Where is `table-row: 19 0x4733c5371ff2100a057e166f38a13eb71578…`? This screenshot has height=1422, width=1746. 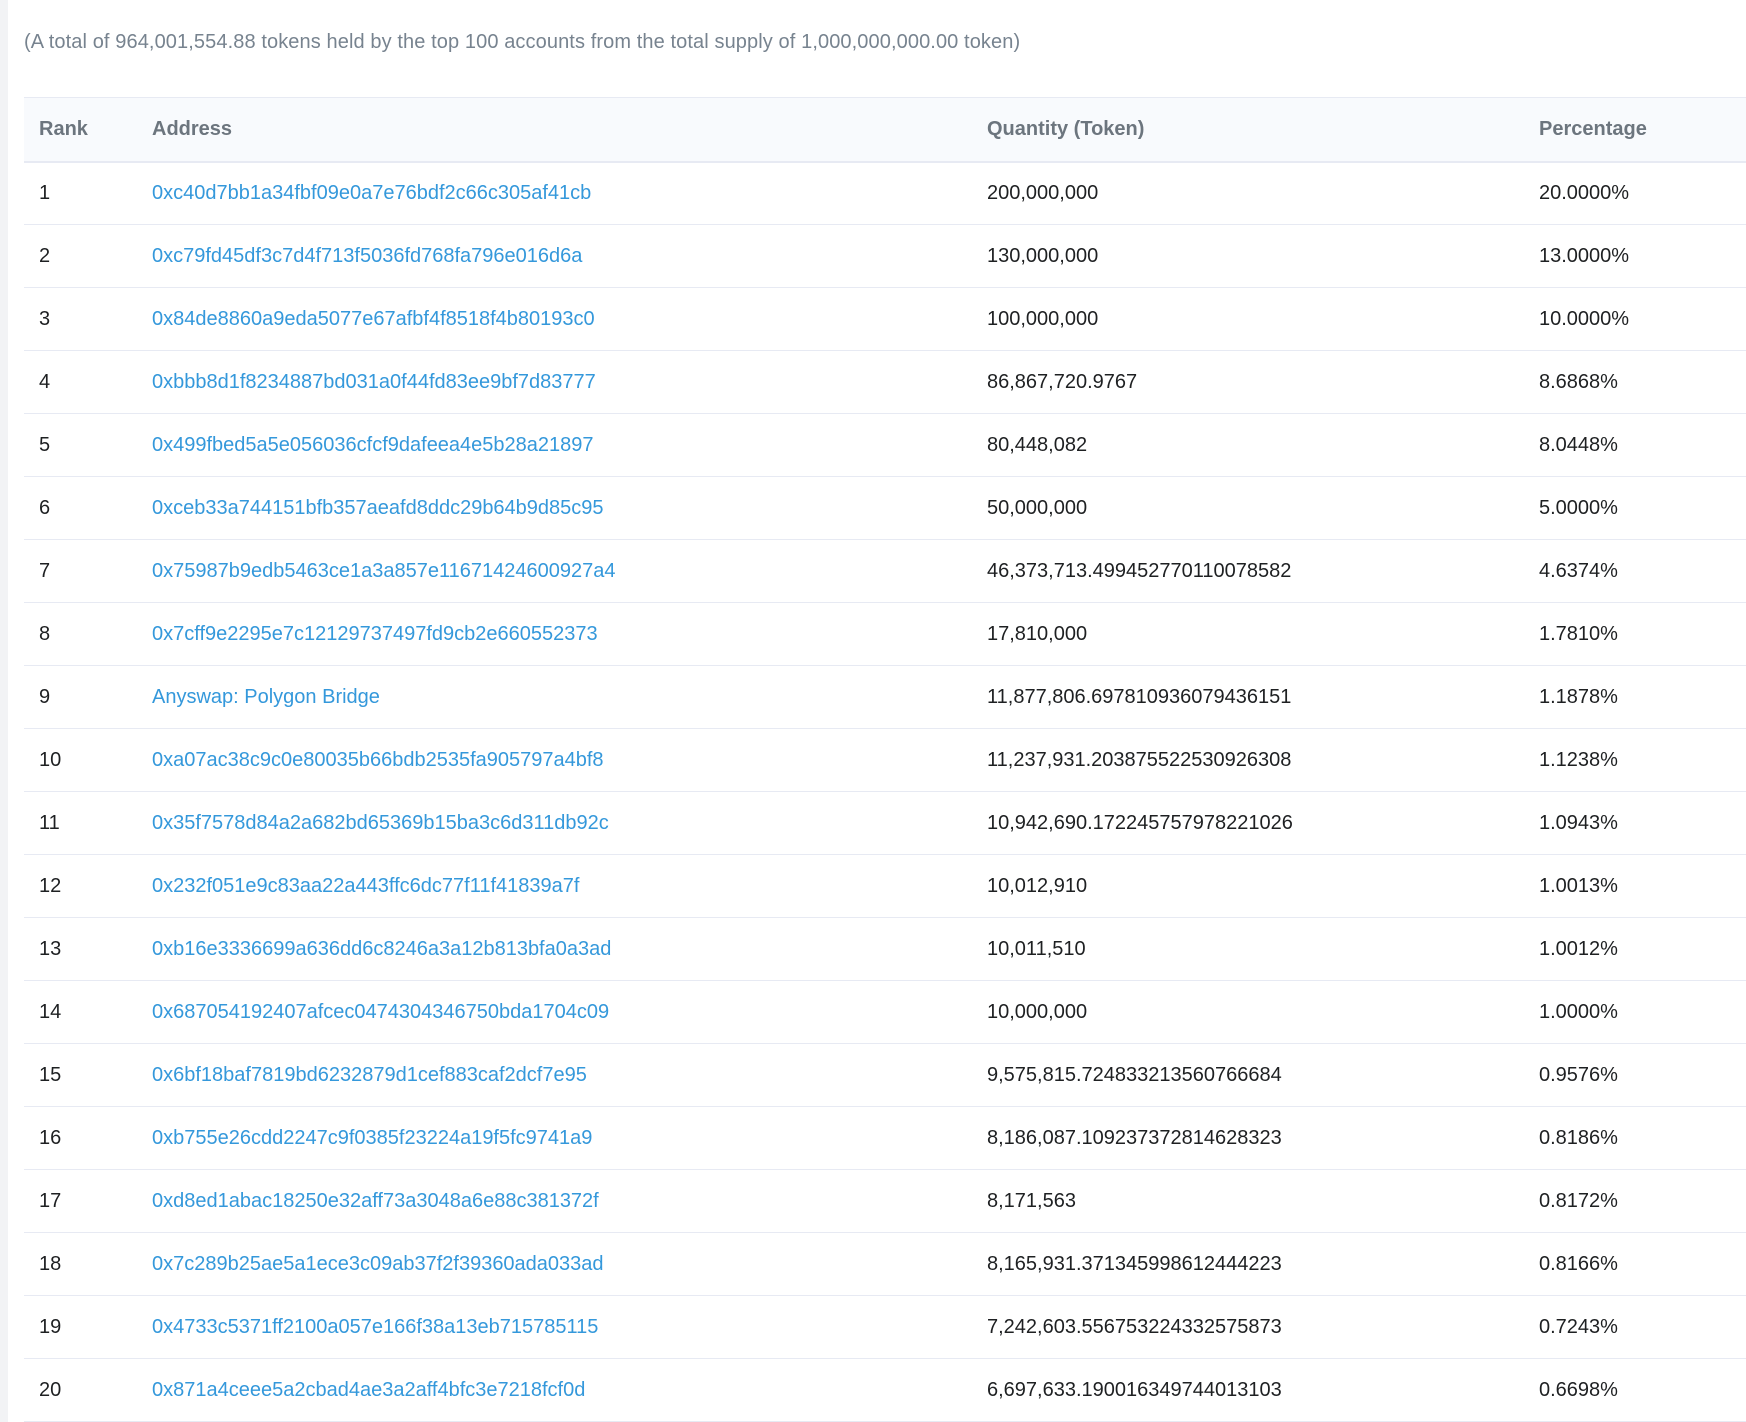
table-row: 19 0x4733c5371ff2100a057e166f38a13eb71578… is located at coordinates (885, 1327).